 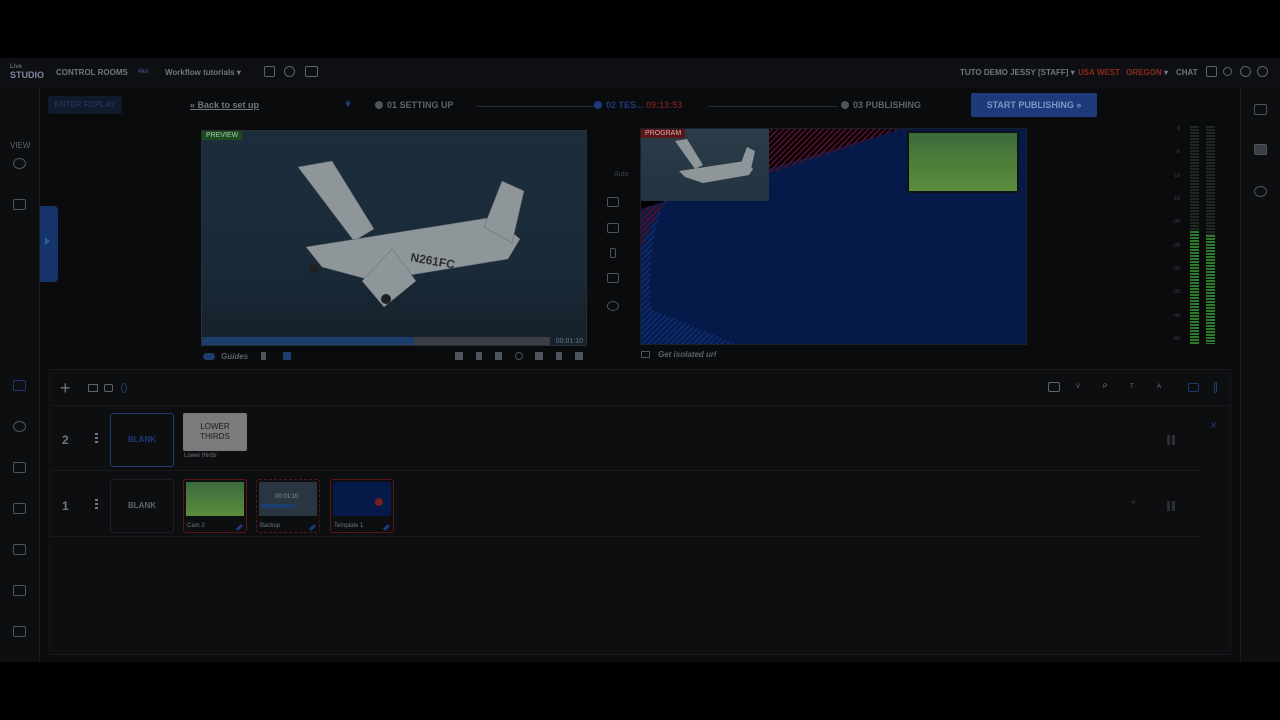 I want to click on replay-icon, so click(x=519, y=356).